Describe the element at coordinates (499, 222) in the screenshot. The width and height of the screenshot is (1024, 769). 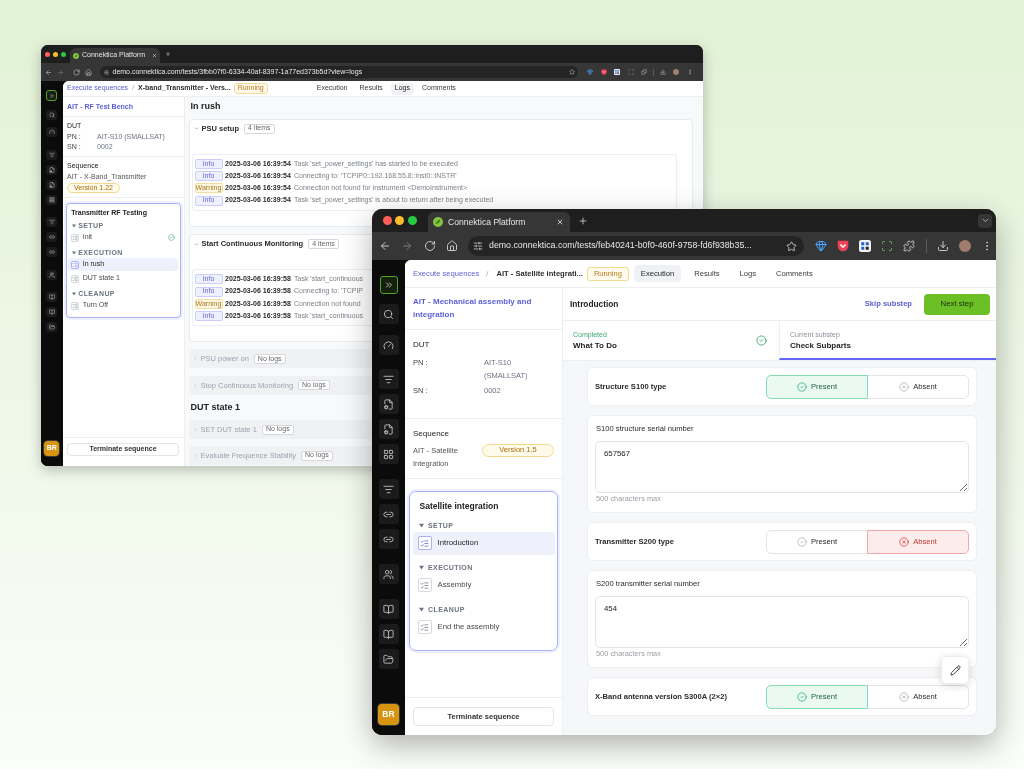
I see `browser-tab: Connektica Platform` at that location.